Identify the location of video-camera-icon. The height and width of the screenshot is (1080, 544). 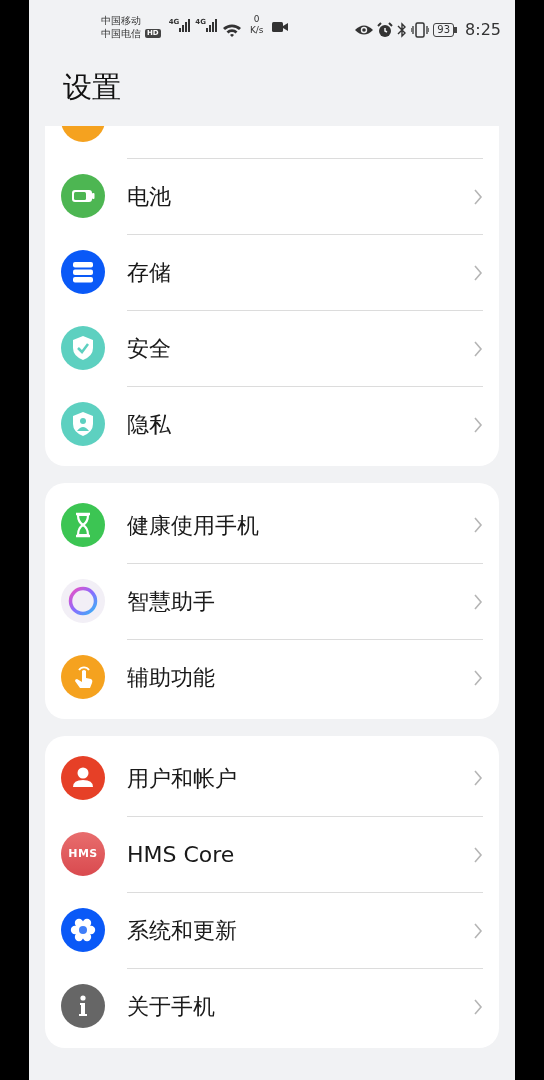
(279, 27).